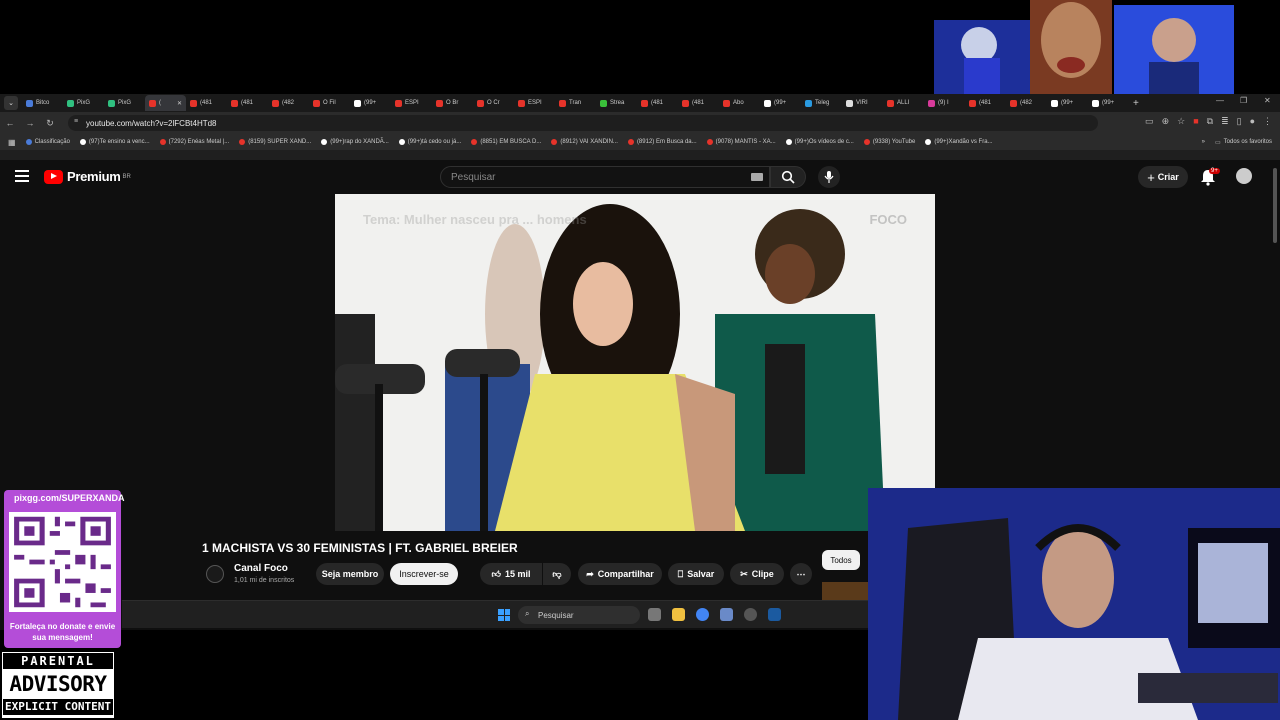  I want to click on obs-icon, so click(750, 614).